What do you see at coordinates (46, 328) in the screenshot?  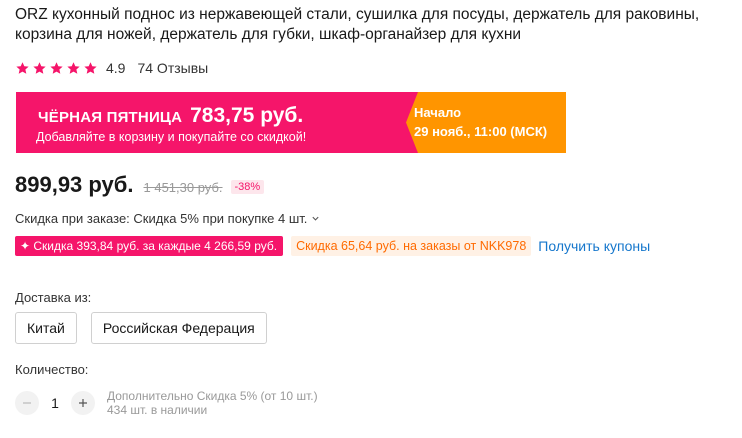 I see `ship-from-china-button: Китай` at bounding box center [46, 328].